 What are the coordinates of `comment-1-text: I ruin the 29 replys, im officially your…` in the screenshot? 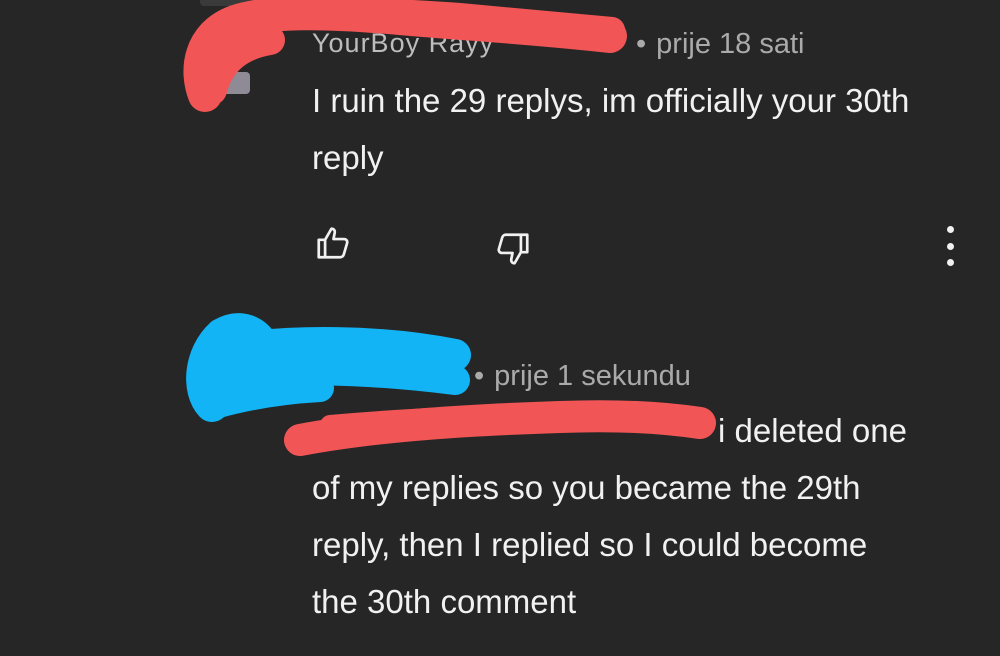 It's located at (611, 129).